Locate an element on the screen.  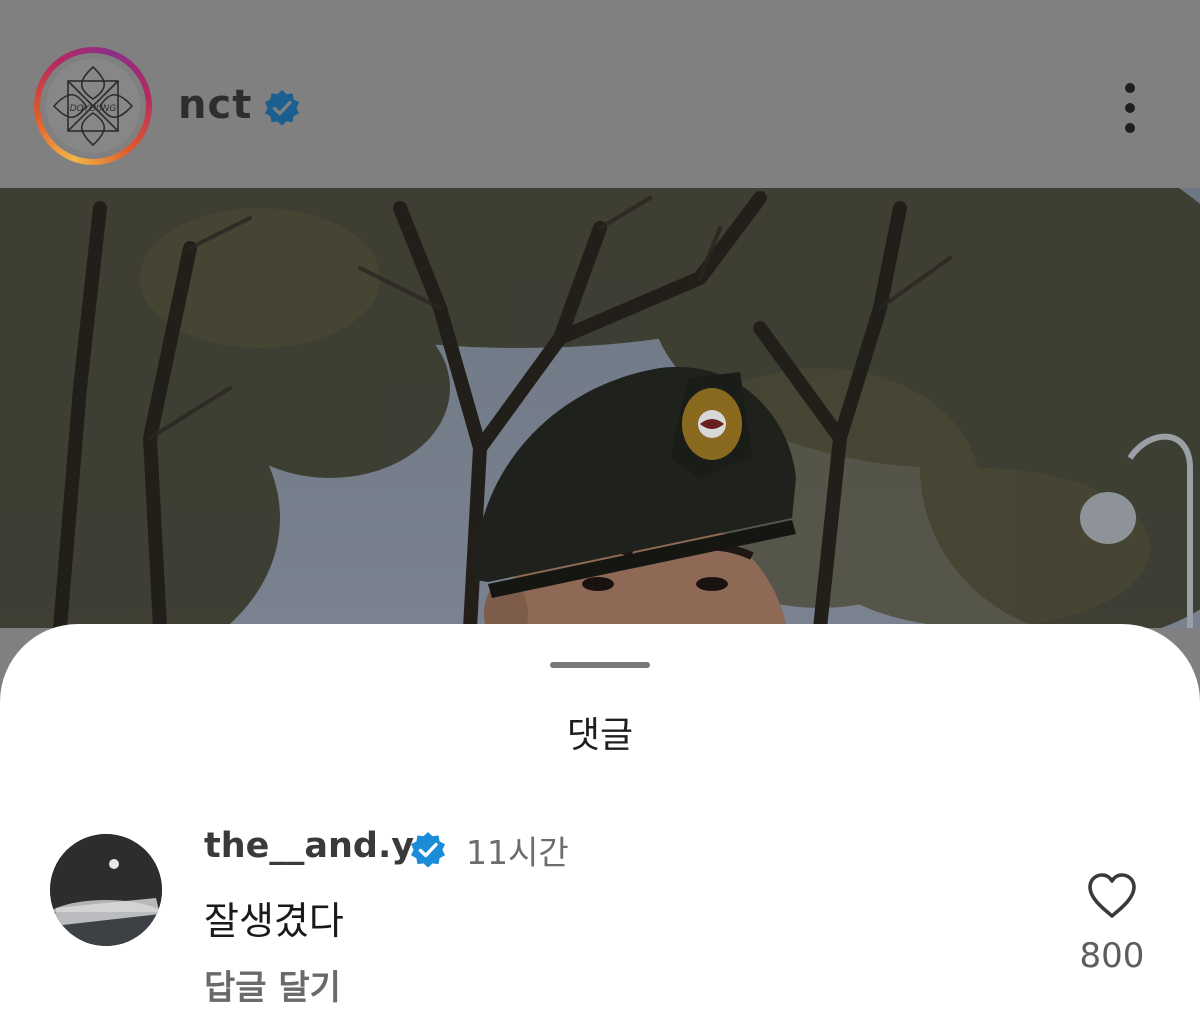
avatar-frame: DOYOUNG is located at coordinates (93, 106).